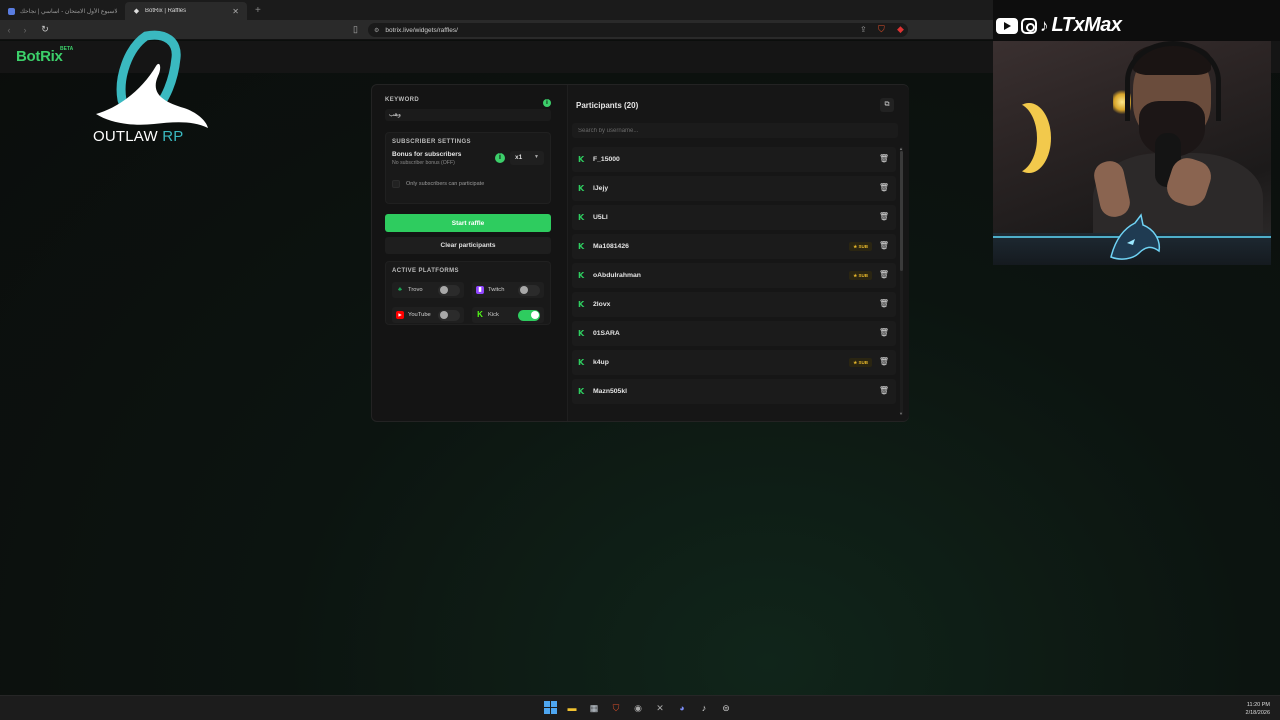 This screenshot has width=1280, height=720. I want to click on clear-participants-button: Clear participants, so click(468, 245).